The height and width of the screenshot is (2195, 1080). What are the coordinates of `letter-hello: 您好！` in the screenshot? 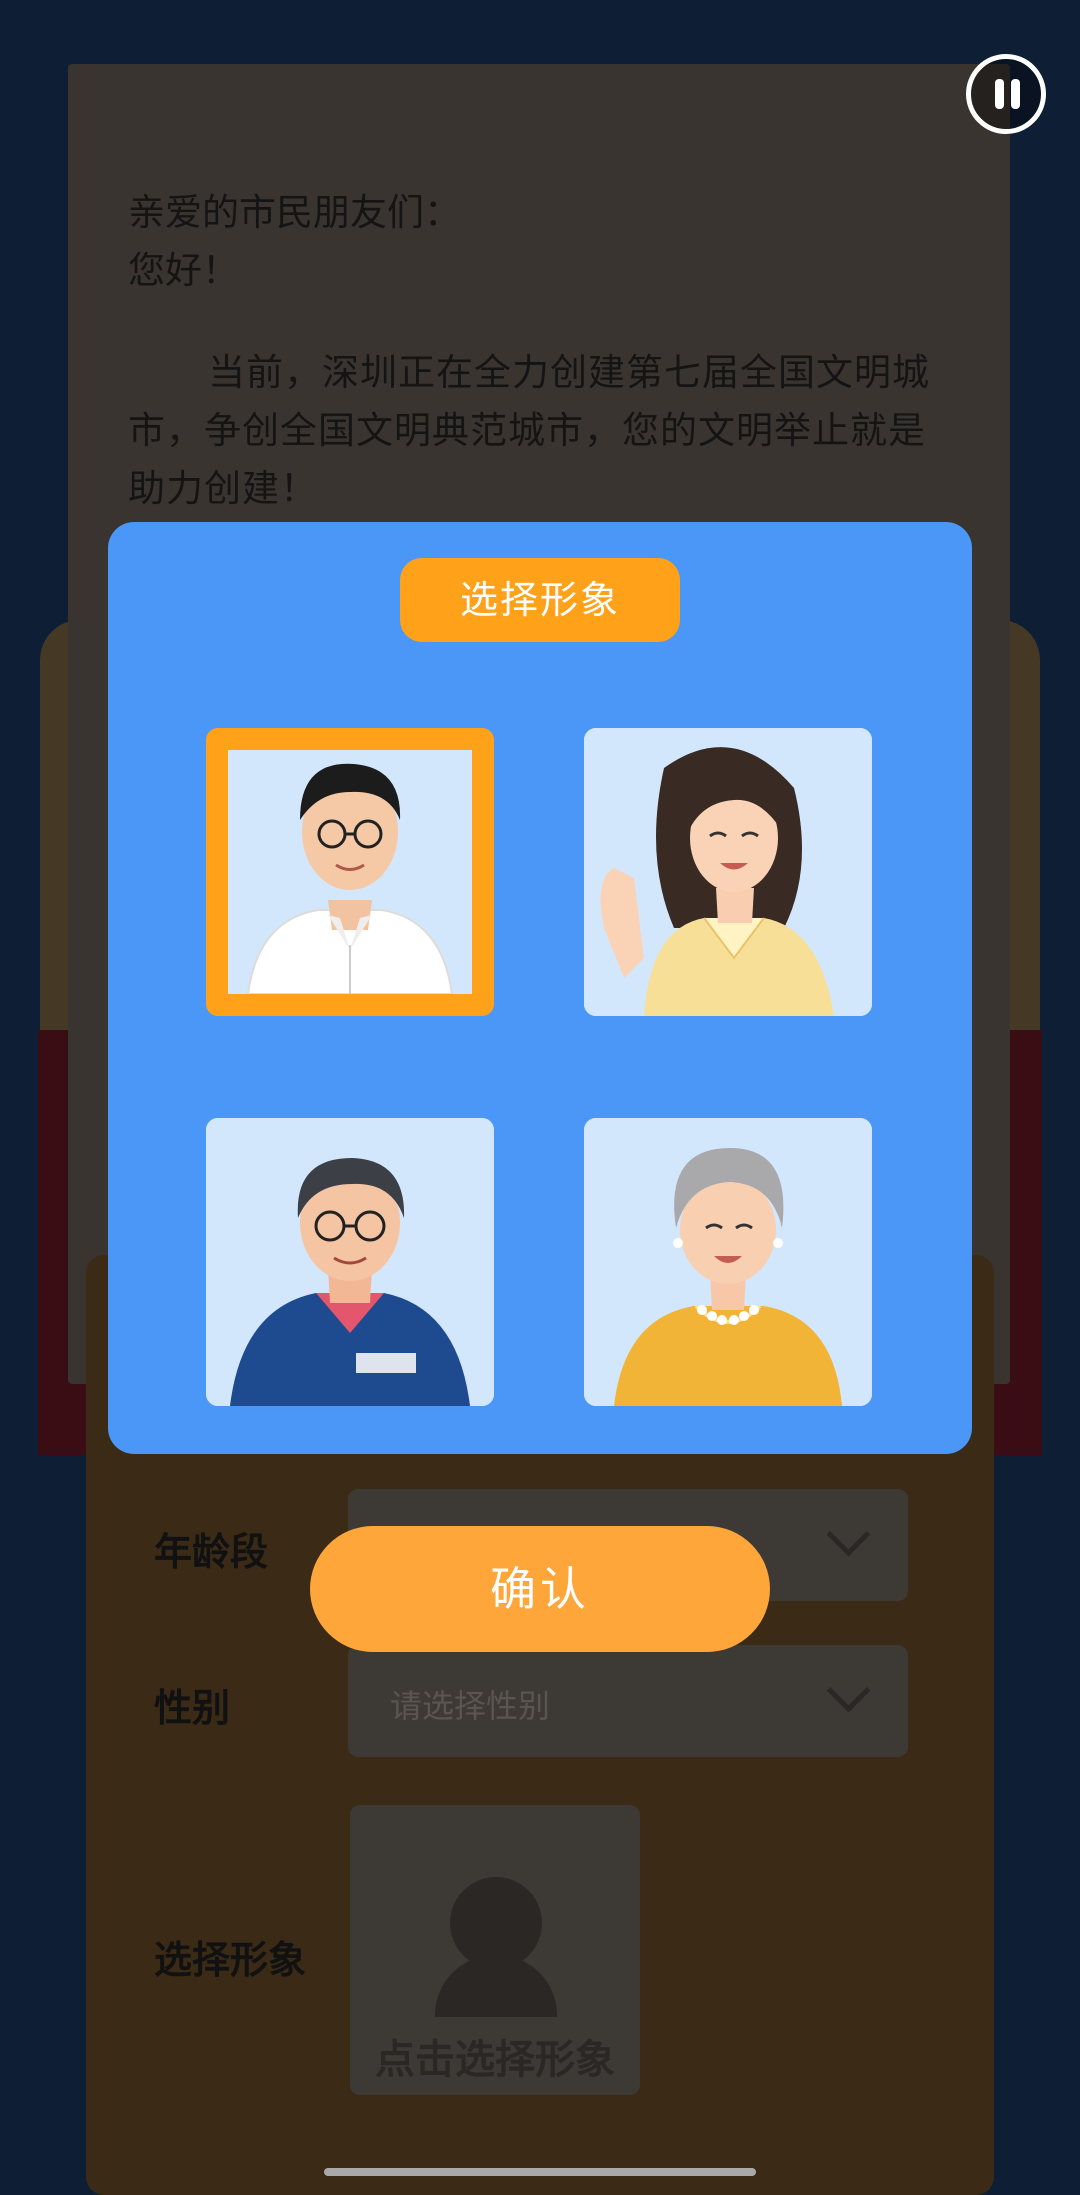 It's located at (183, 270).